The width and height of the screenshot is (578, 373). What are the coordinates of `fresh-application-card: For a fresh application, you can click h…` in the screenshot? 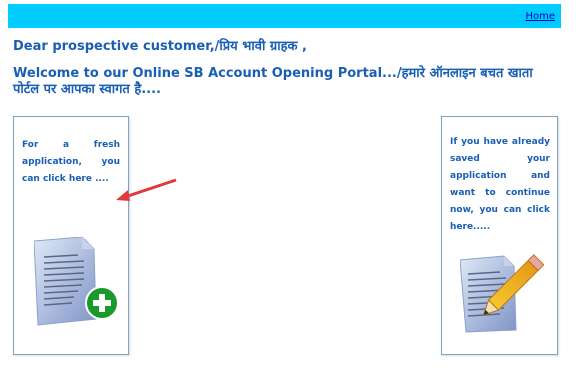 It's located at (71, 235).